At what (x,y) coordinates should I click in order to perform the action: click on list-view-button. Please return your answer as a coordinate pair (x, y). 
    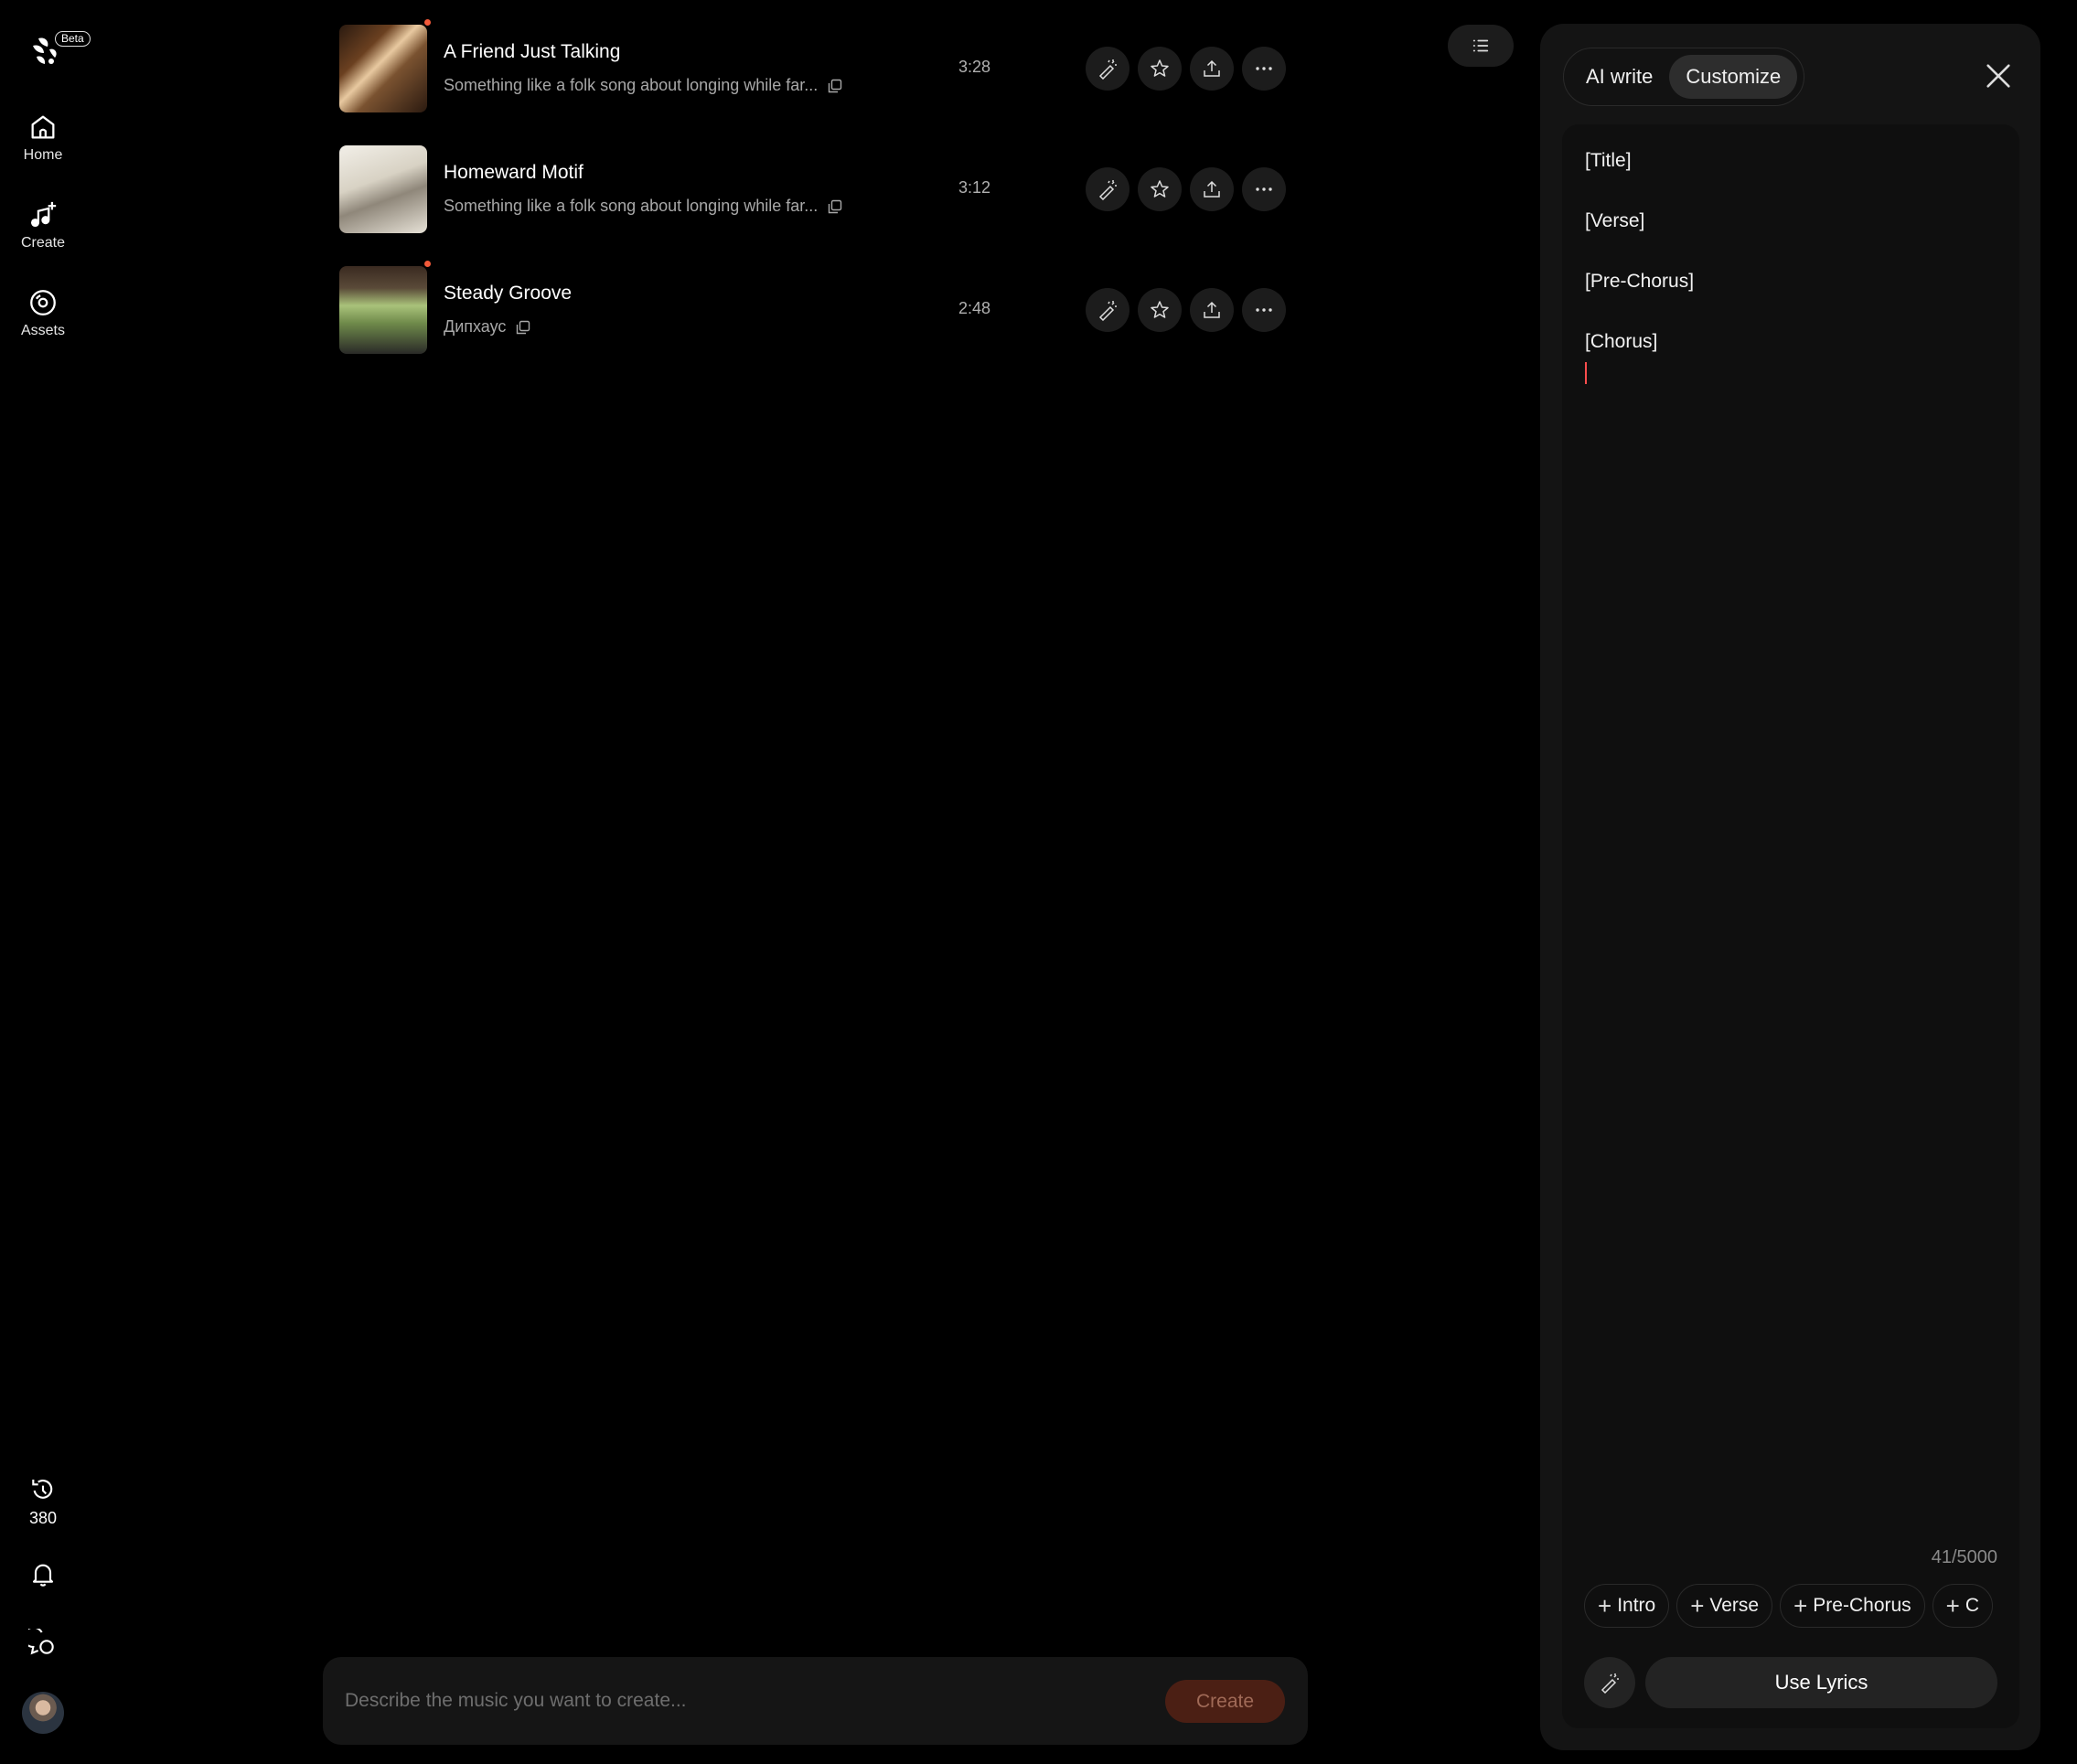
    Looking at the image, I should click on (1481, 46).